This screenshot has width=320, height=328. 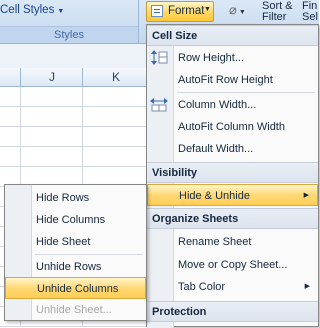 What do you see at coordinates (74, 56) in the screenshot?
I see `formula-bar-area` at bounding box center [74, 56].